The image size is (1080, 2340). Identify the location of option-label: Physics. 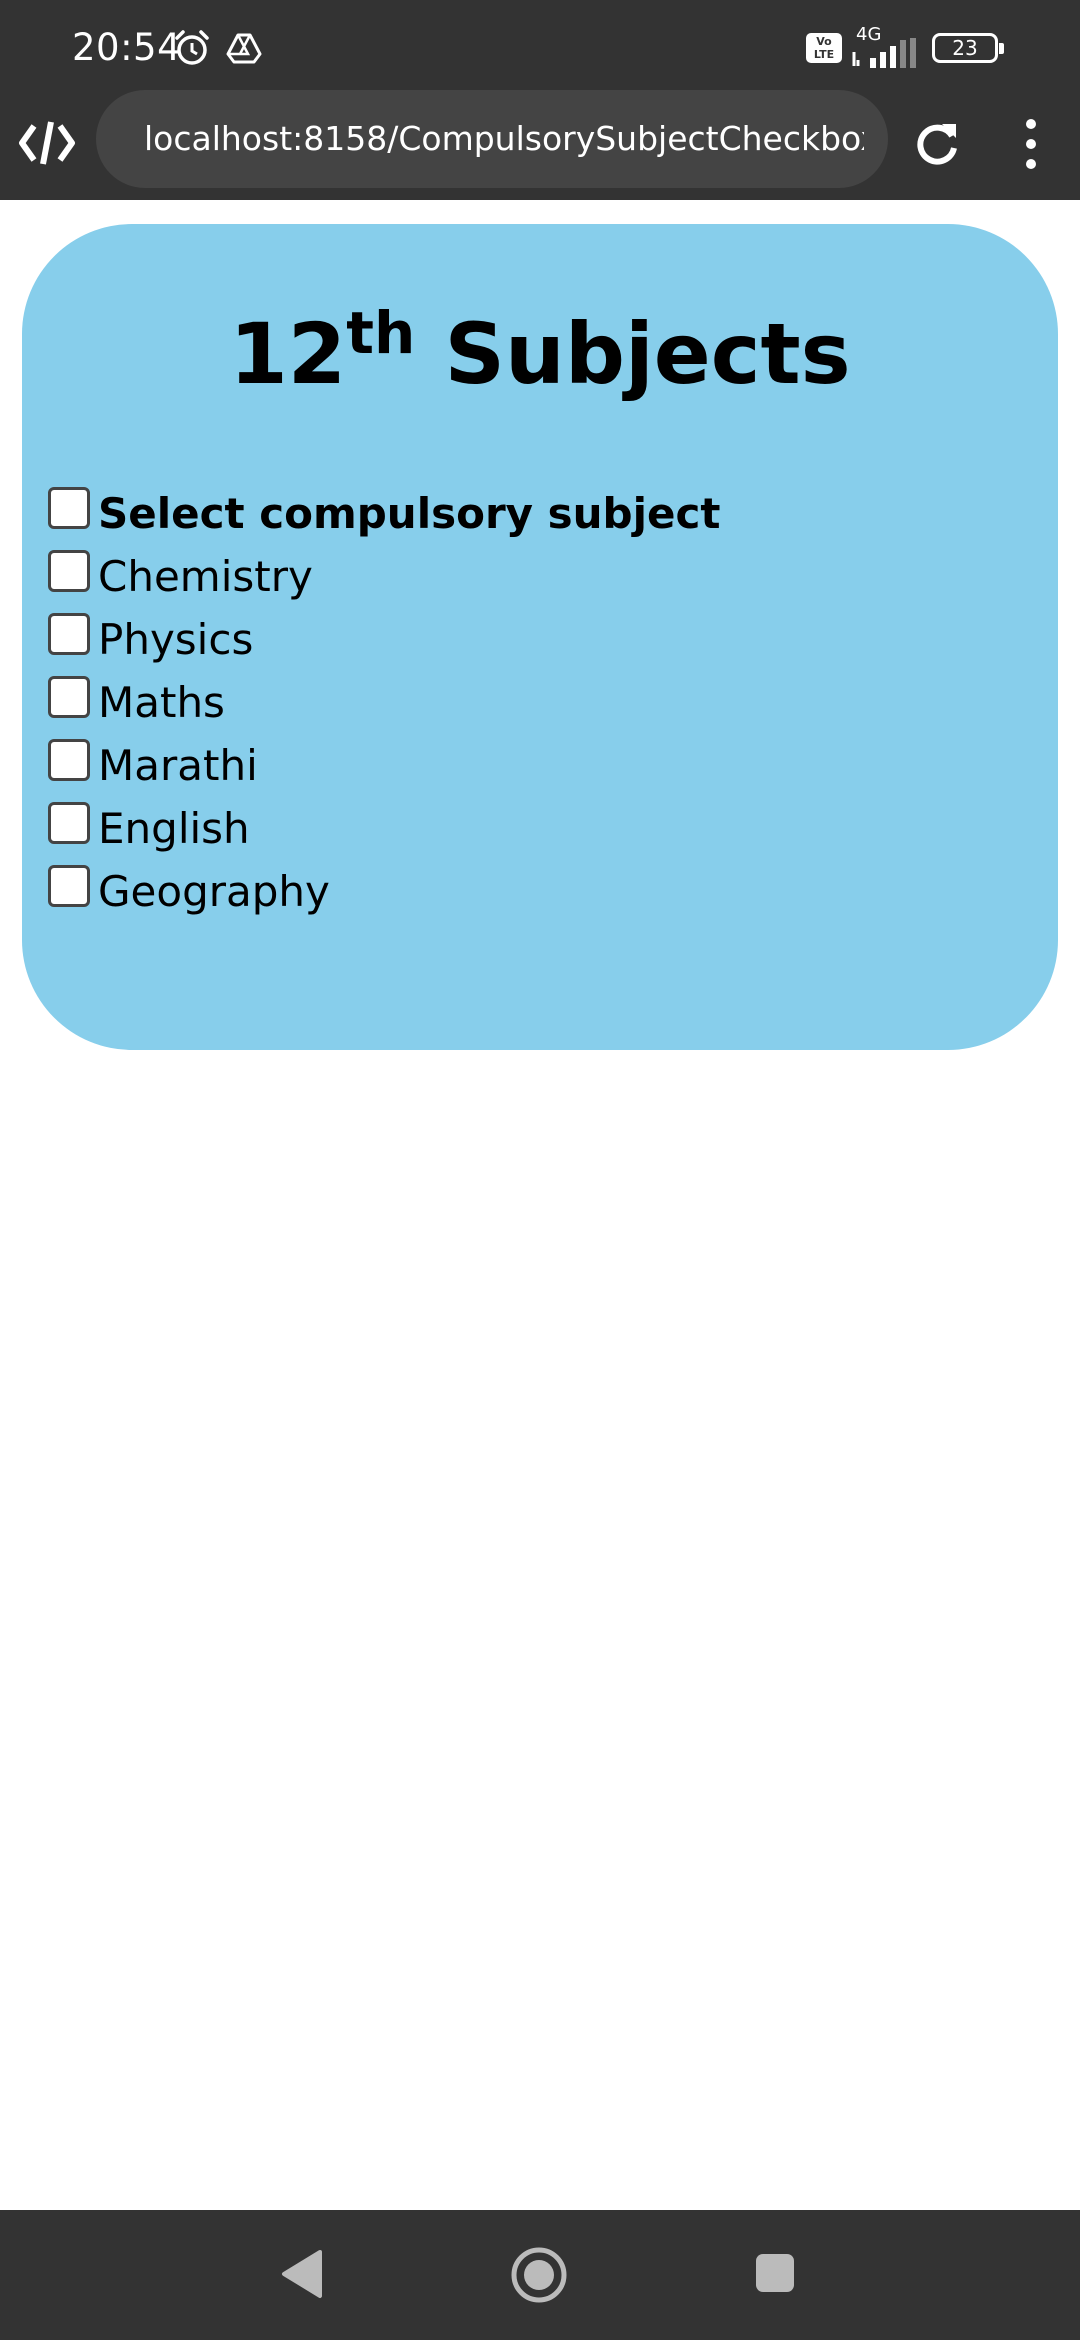
(176, 639).